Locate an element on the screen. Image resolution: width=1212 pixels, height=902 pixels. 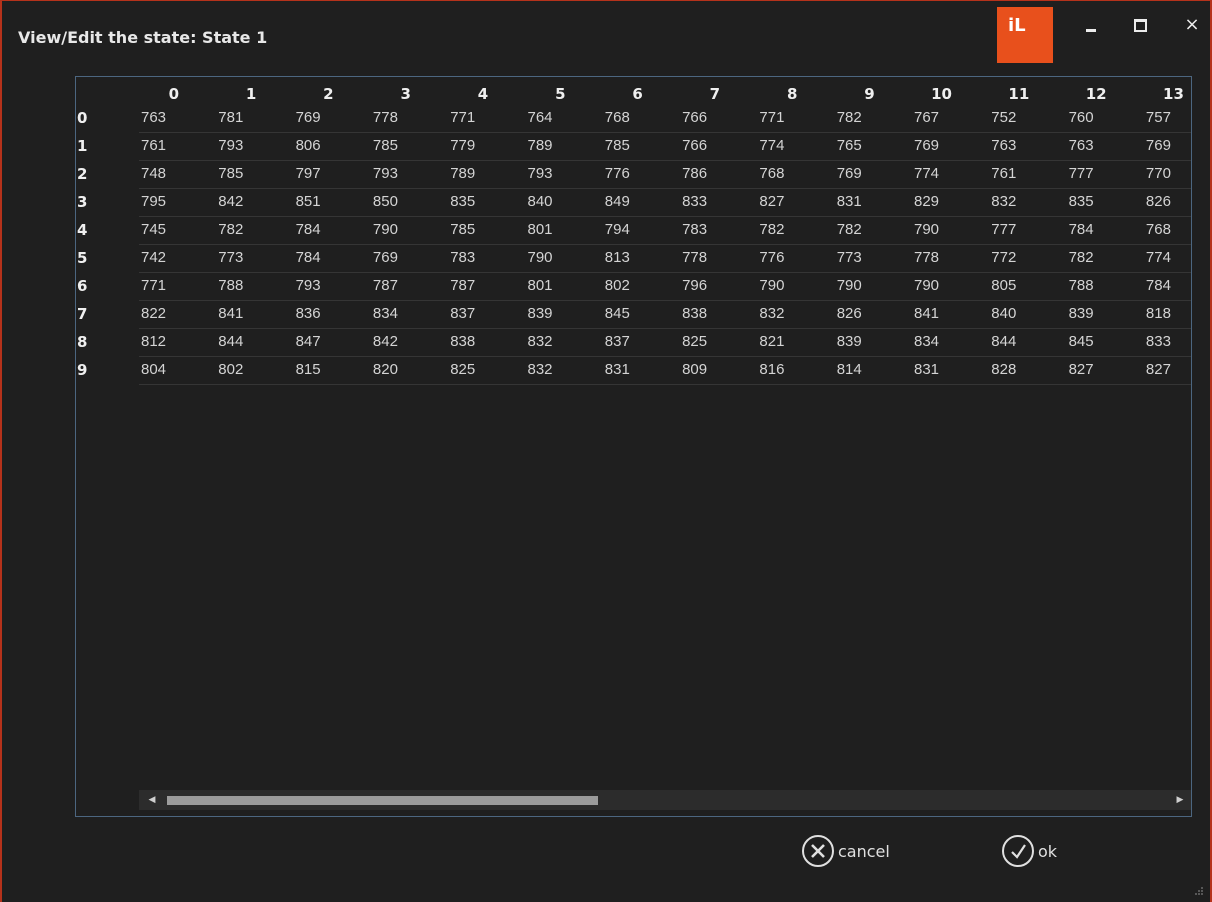
table-cell: 849 is located at coordinates (635, 202).